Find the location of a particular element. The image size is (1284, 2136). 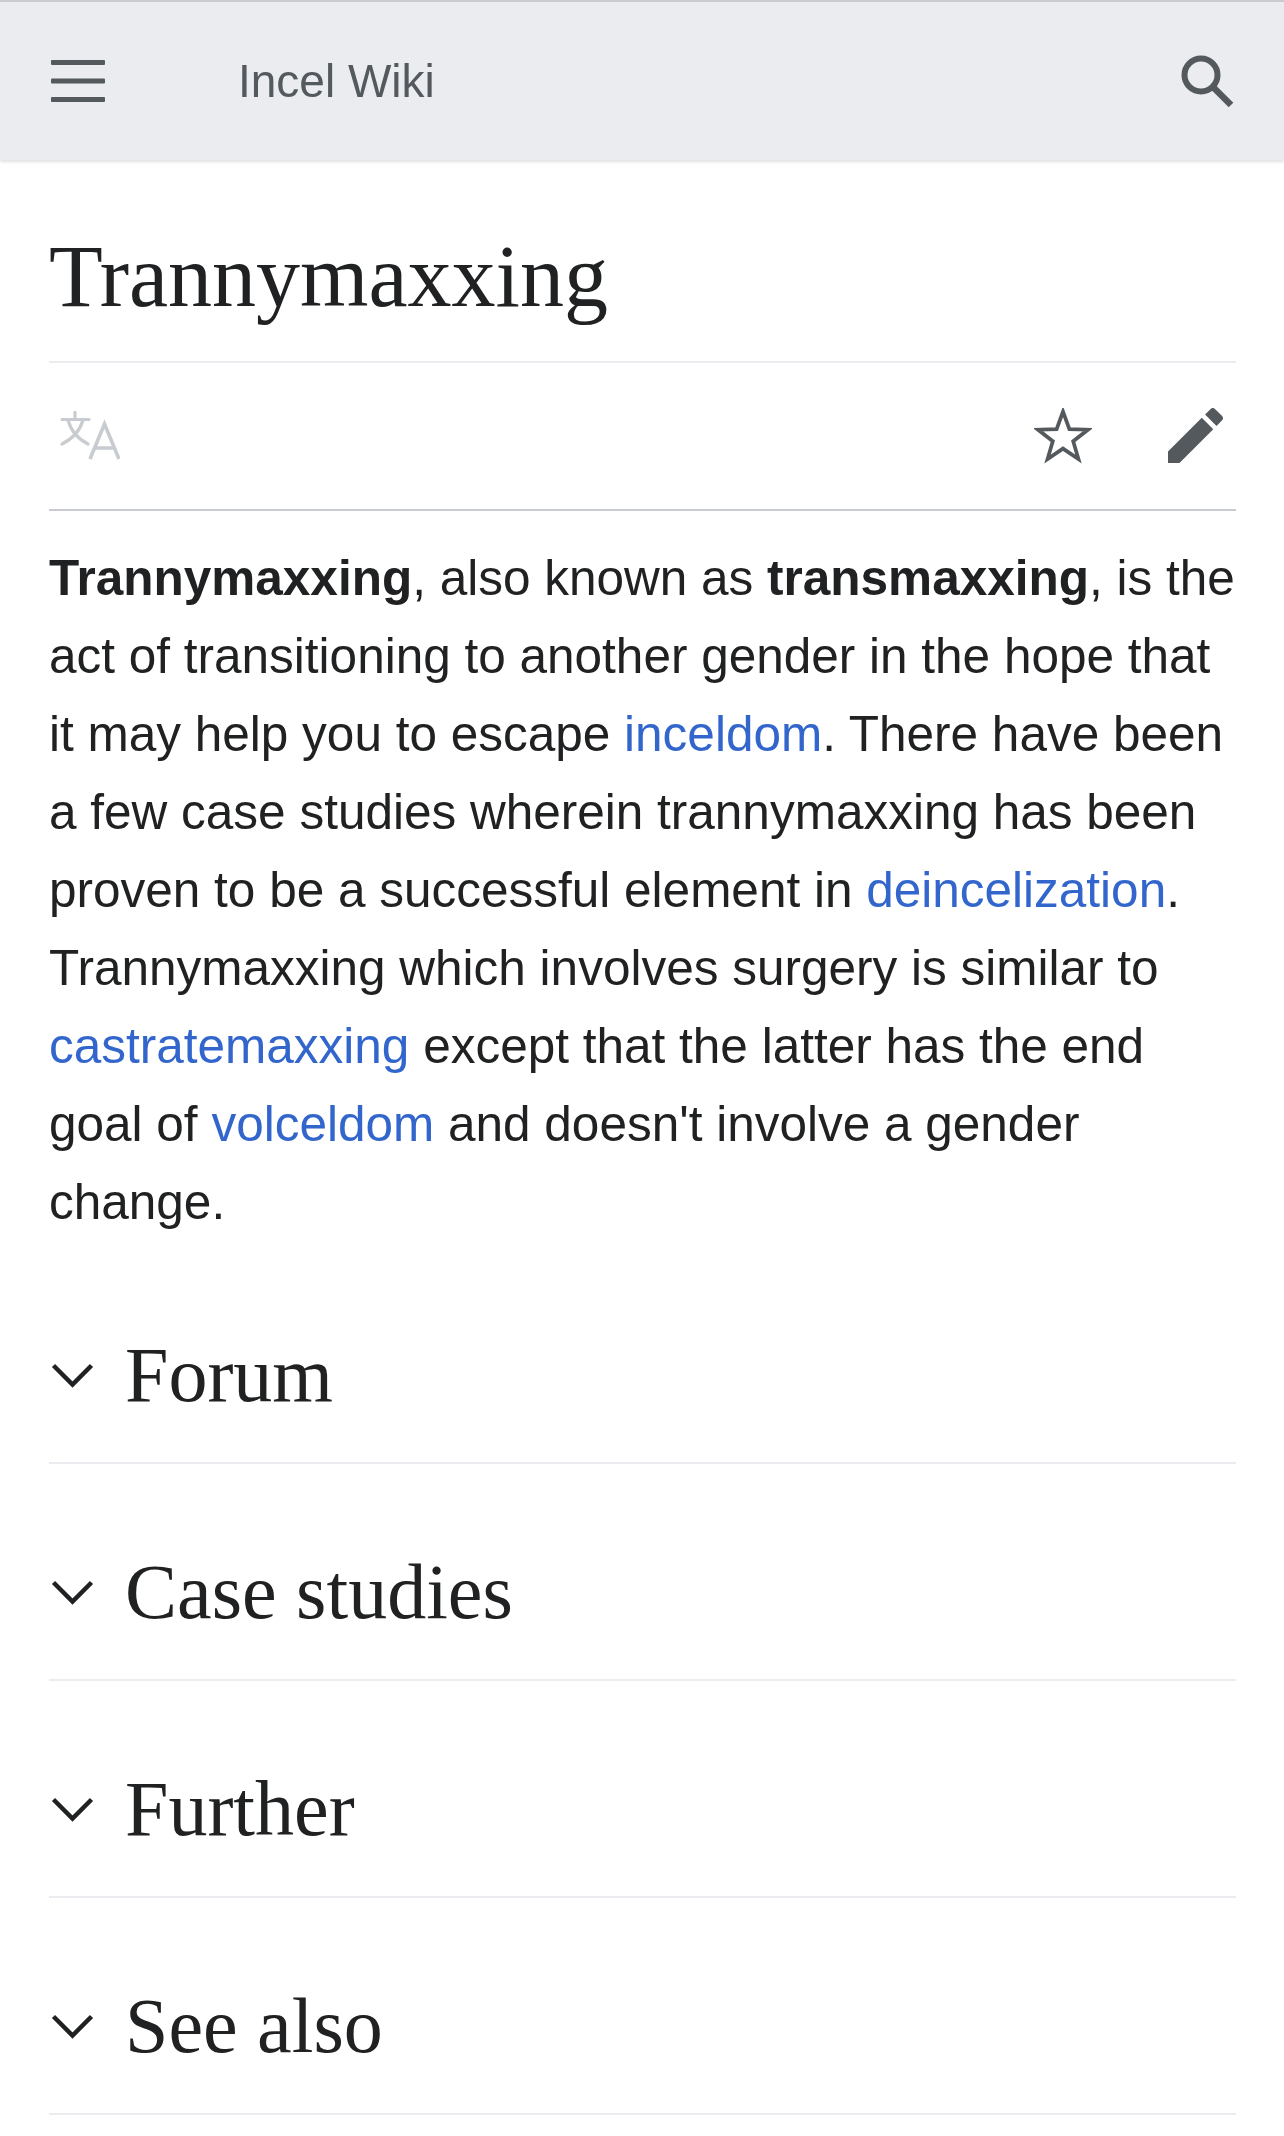

section-heading: See also is located at coordinates (254, 2026).